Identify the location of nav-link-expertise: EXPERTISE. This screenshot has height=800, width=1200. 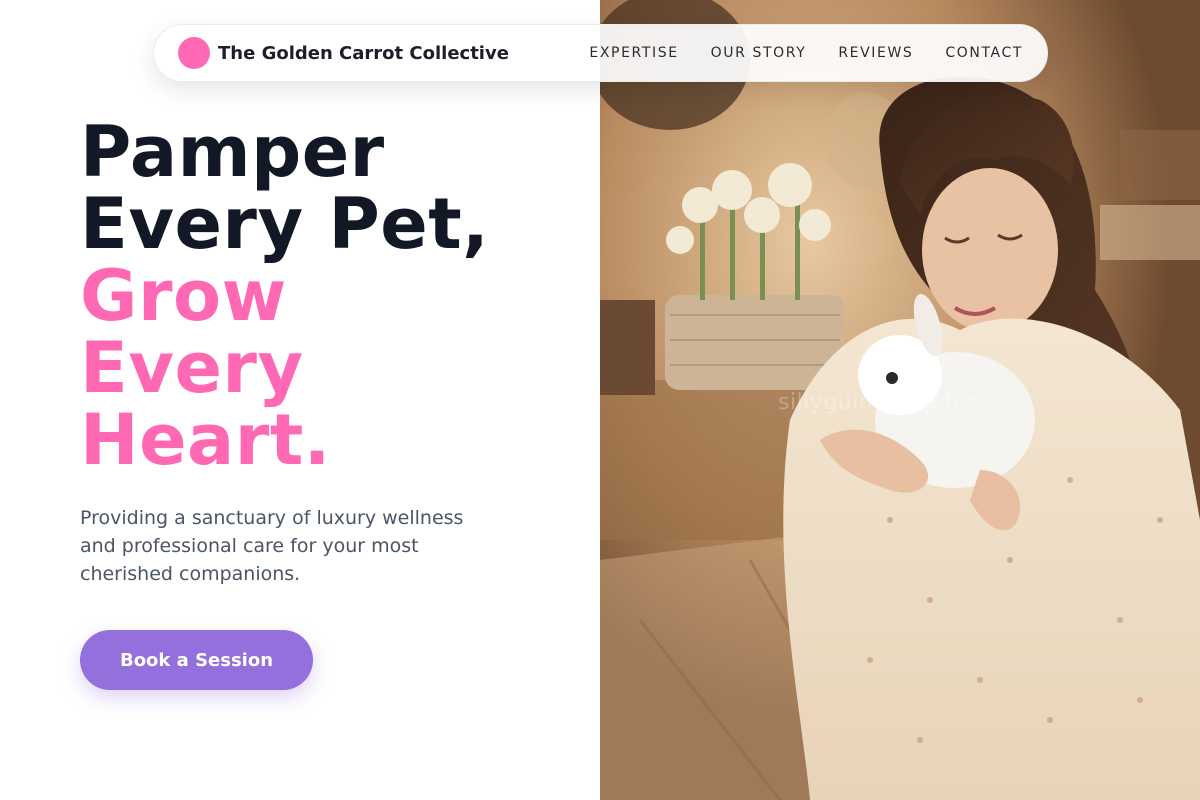
(633, 53).